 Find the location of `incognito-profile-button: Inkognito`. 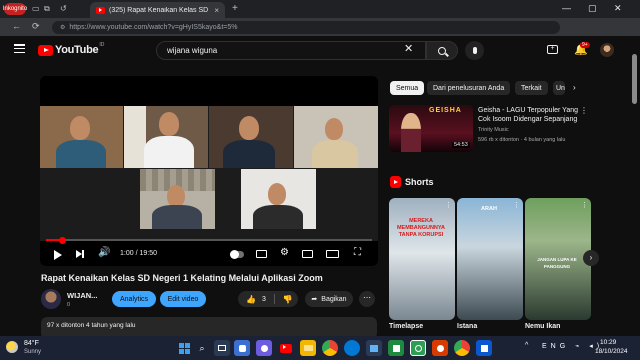

incognito-profile-button: Inkognito is located at coordinates (15, 9).